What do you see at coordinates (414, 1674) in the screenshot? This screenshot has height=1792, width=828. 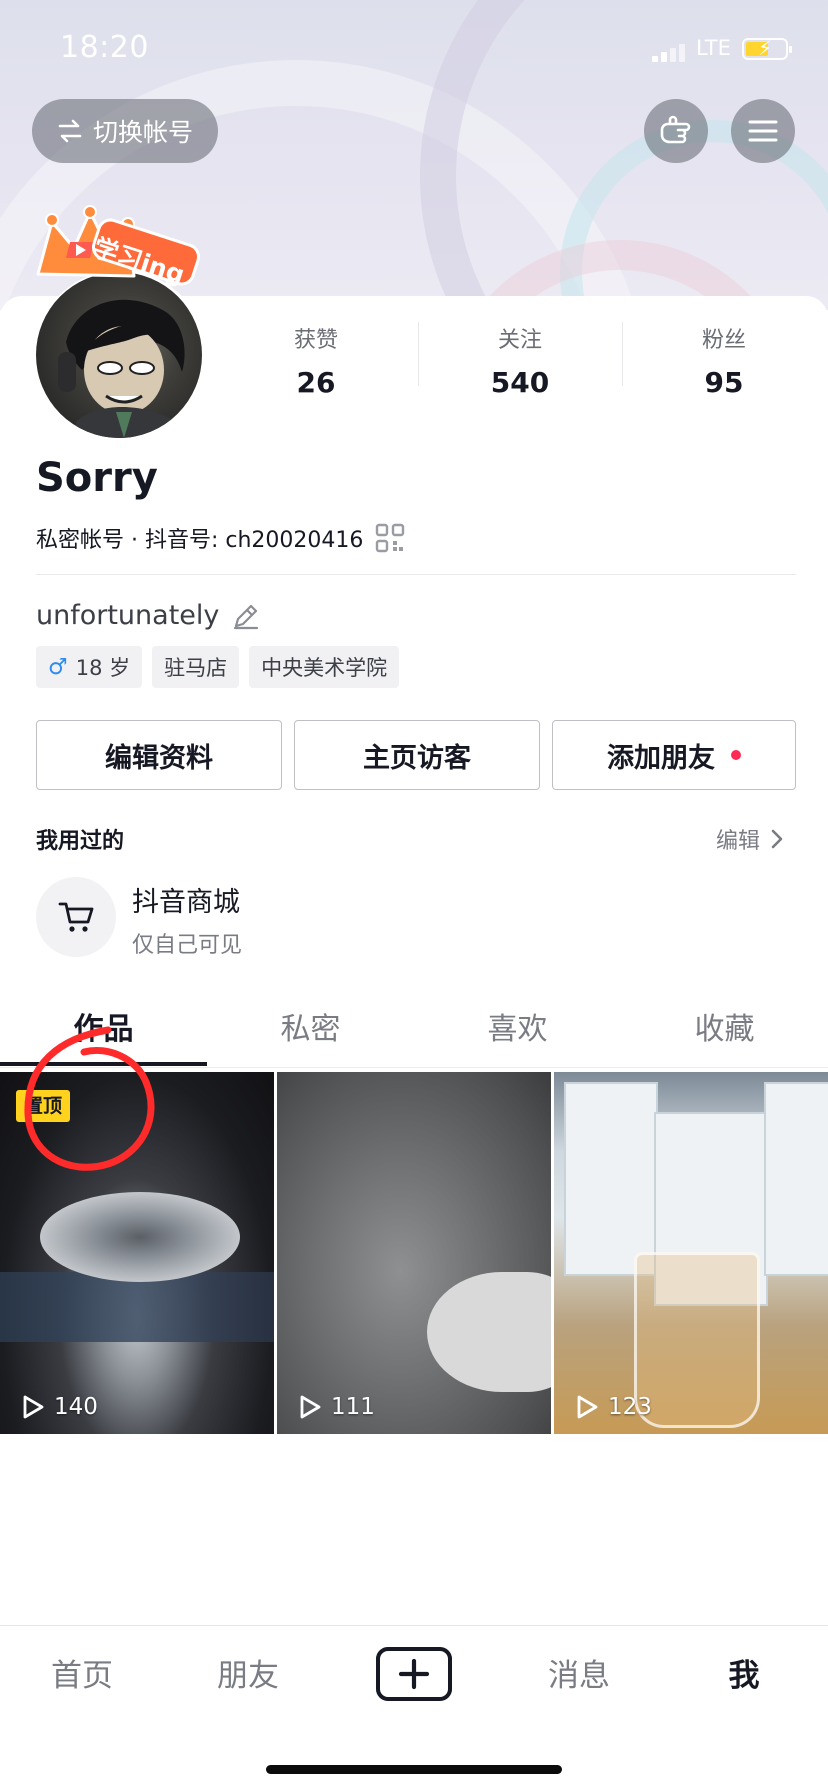 I see `create-button` at bounding box center [414, 1674].